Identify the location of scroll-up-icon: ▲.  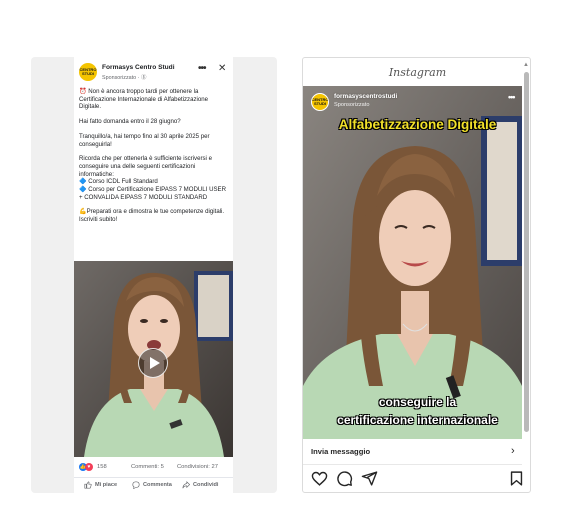
(526, 65).